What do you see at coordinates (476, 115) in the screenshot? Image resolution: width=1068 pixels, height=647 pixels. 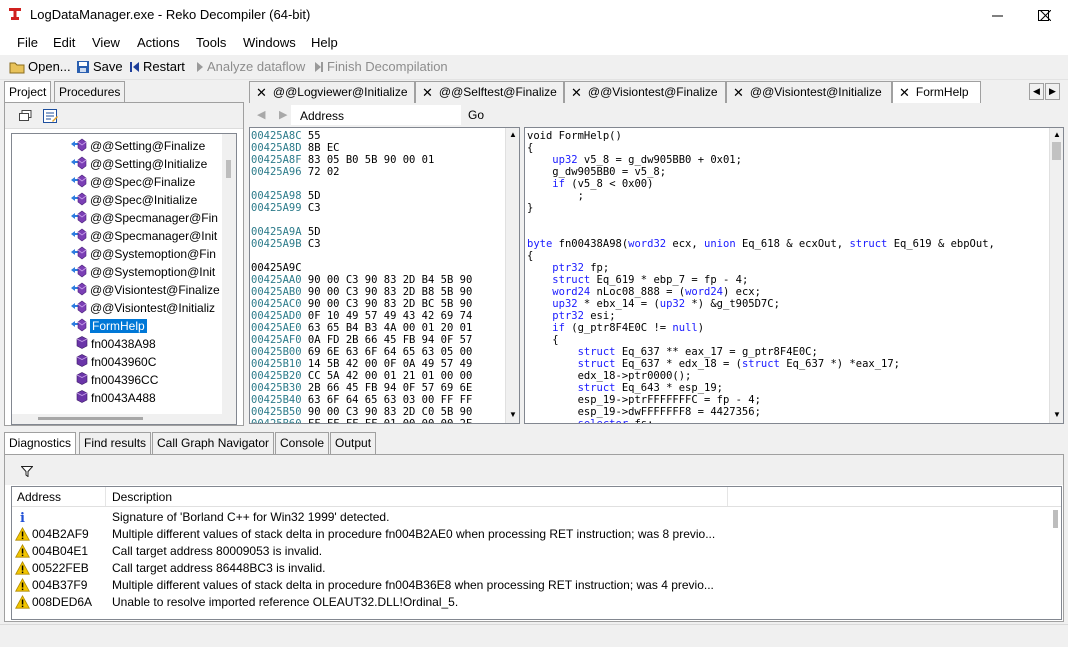 I see `go-button: Go` at bounding box center [476, 115].